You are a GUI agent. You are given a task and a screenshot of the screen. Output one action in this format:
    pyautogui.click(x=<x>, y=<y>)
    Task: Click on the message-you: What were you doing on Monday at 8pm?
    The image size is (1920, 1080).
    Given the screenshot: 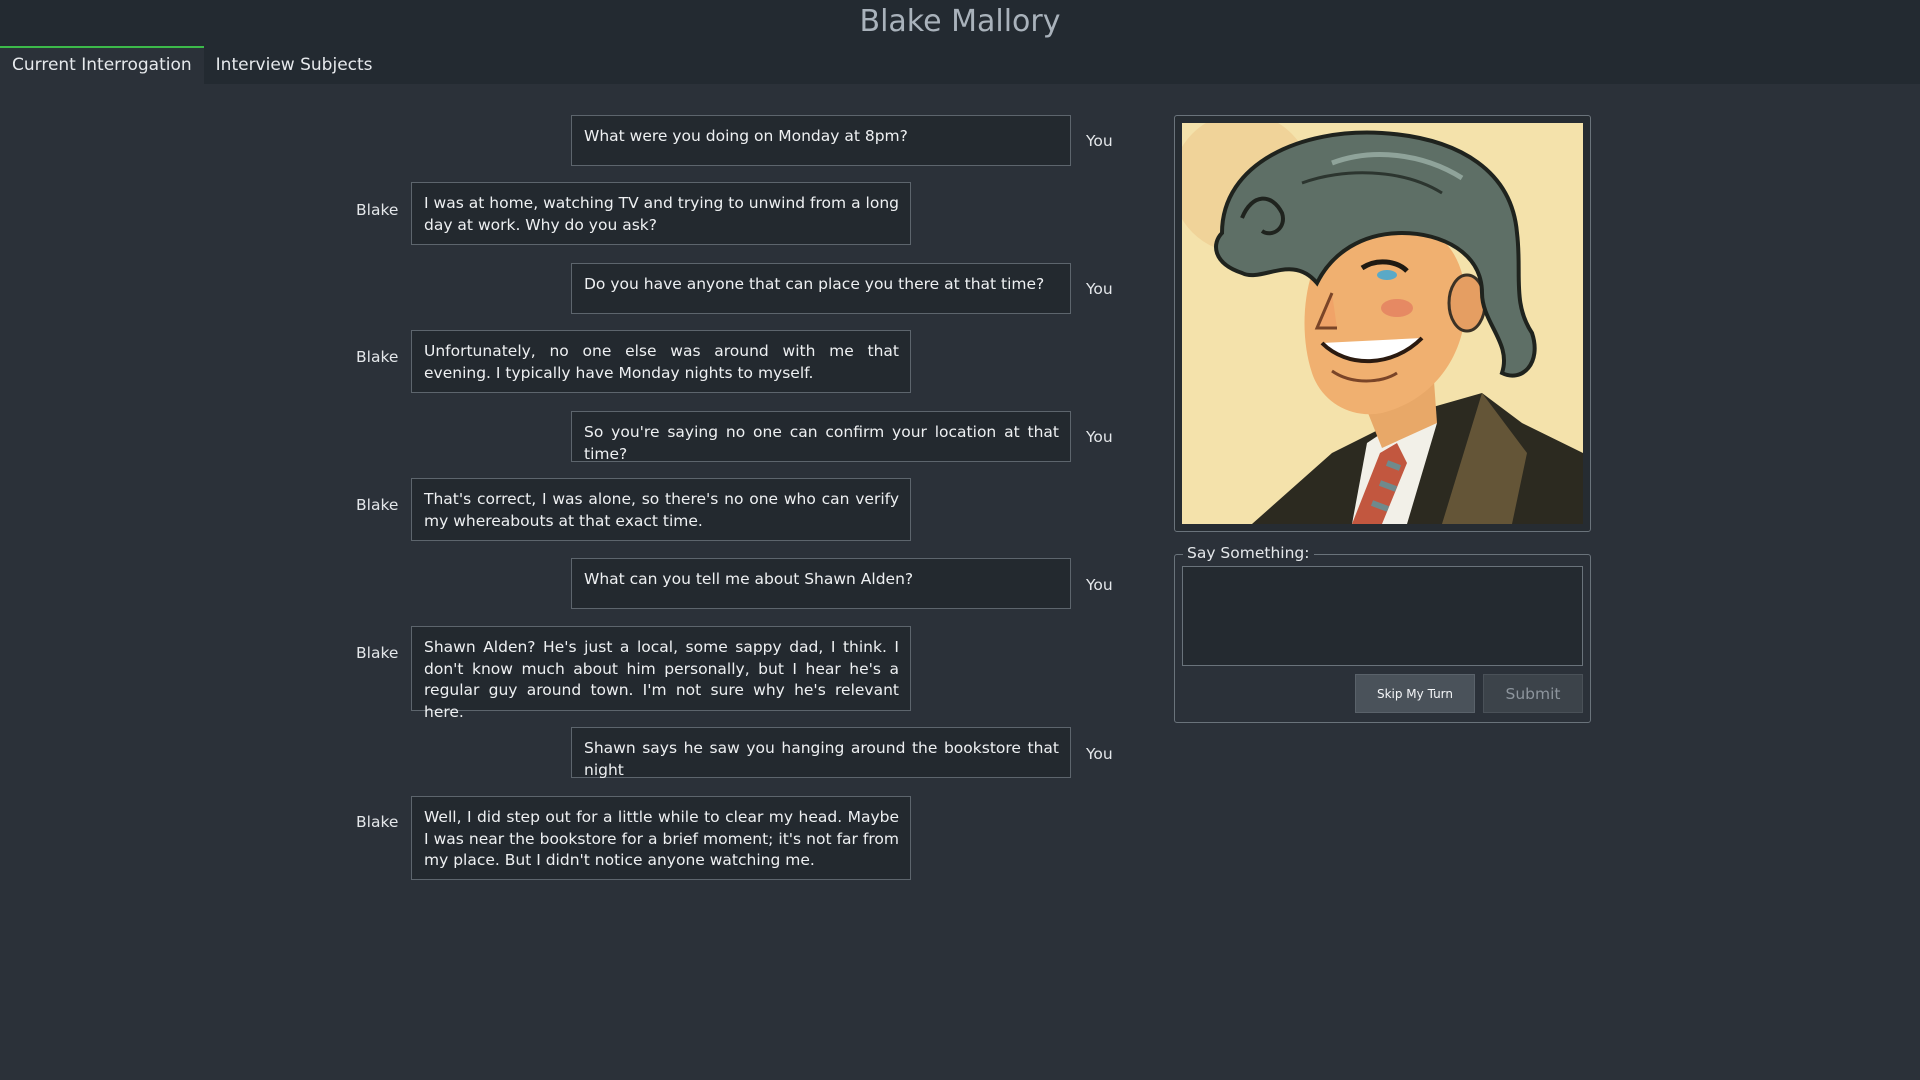 What is the action you would take?
    pyautogui.click(x=821, y=140)
    